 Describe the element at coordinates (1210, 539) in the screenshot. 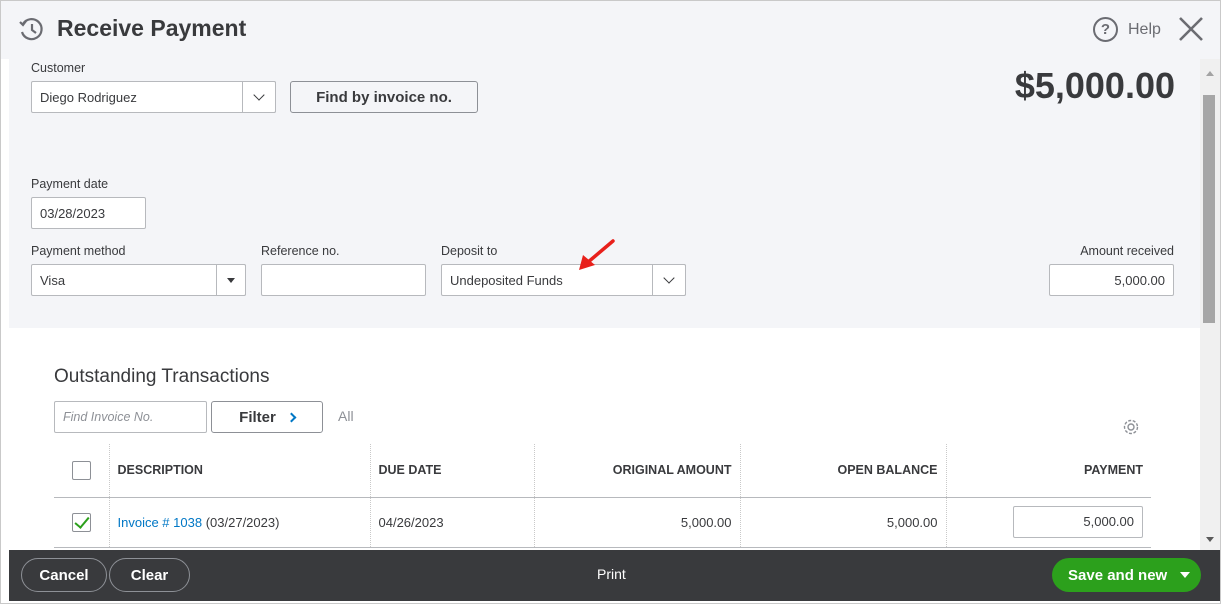

I see `scroll-down-icon` at that location.